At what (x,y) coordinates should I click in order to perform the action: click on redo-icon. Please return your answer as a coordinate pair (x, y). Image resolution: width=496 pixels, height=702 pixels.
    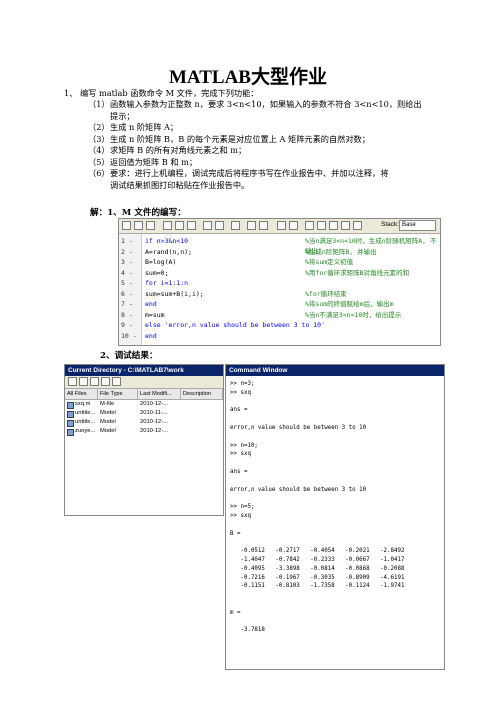
    Looking at the image, I should click on (219, 225).